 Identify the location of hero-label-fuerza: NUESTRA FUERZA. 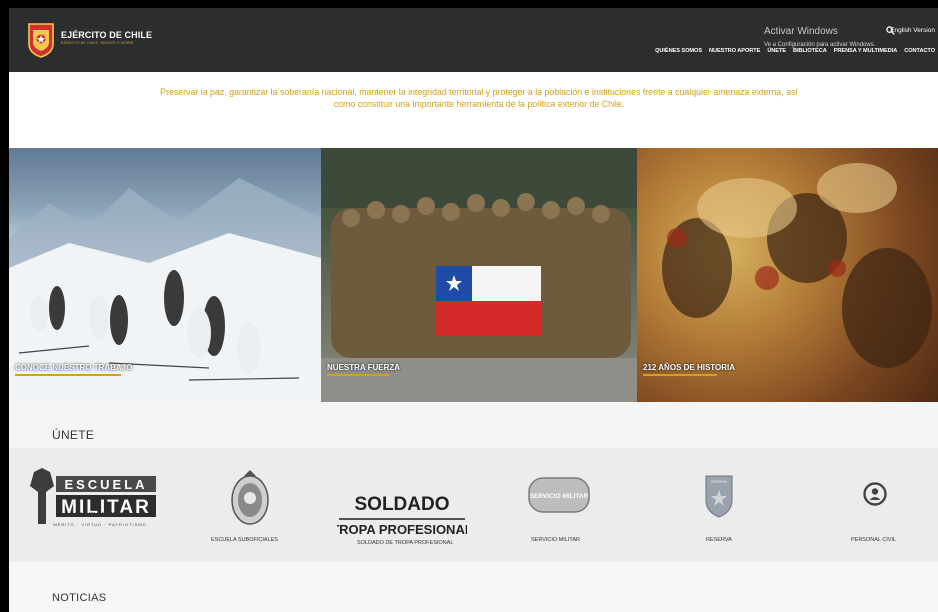
(363, 367).